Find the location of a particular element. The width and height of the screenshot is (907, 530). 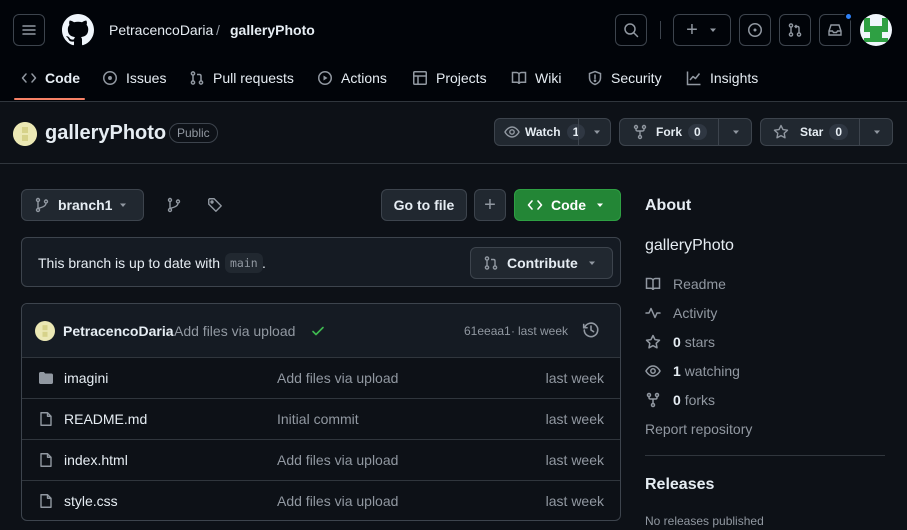

contribute-label: Contribute is located at coordinates (542, 263).